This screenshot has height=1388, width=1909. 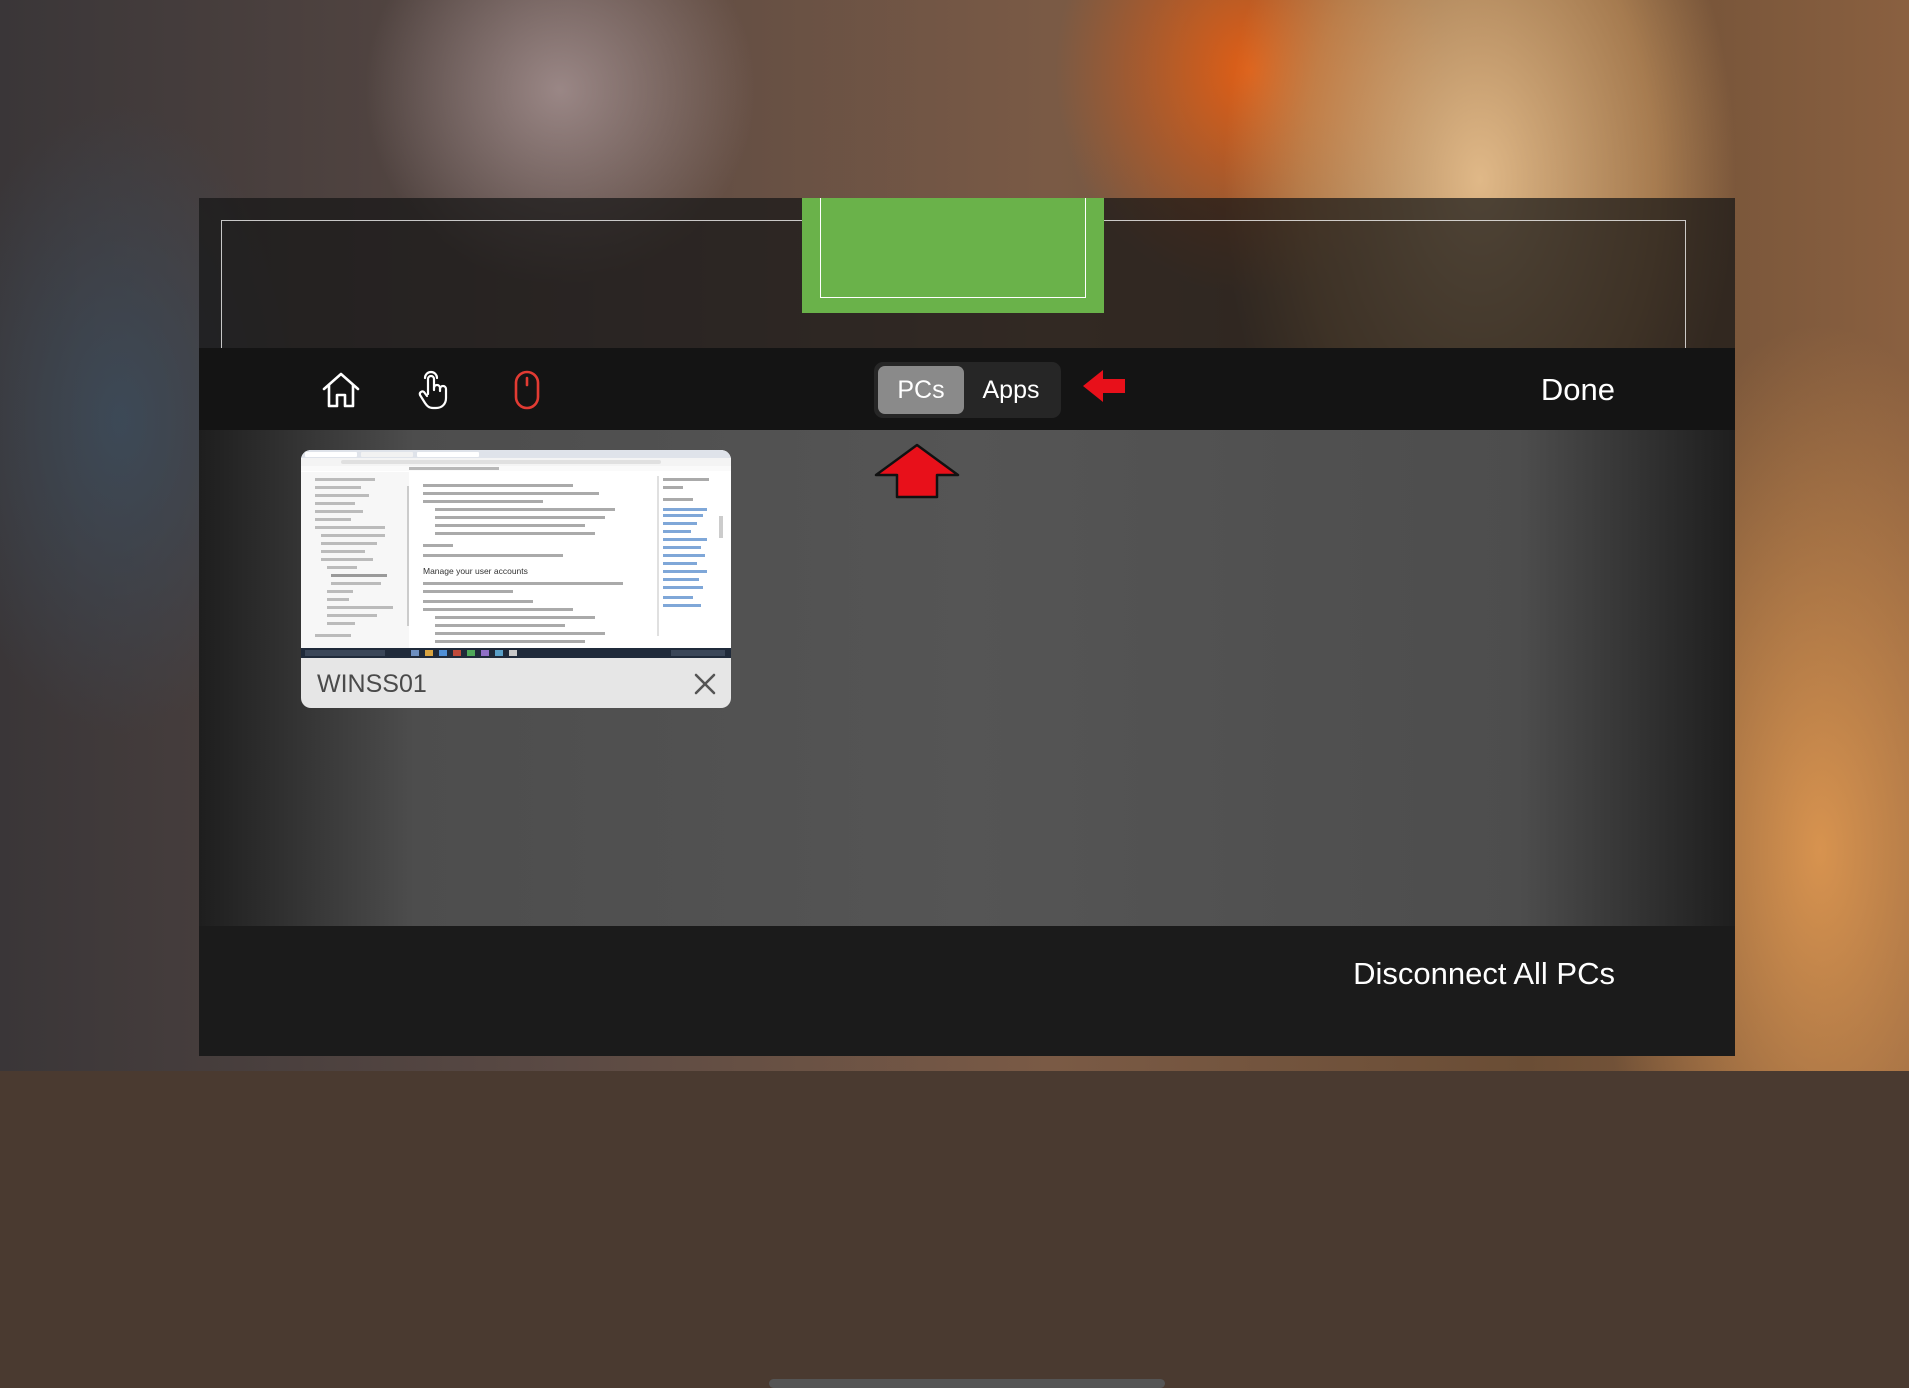 I want to click on pcs-apps-segmented-control: PCs Apps, so click(x=967, y=390).